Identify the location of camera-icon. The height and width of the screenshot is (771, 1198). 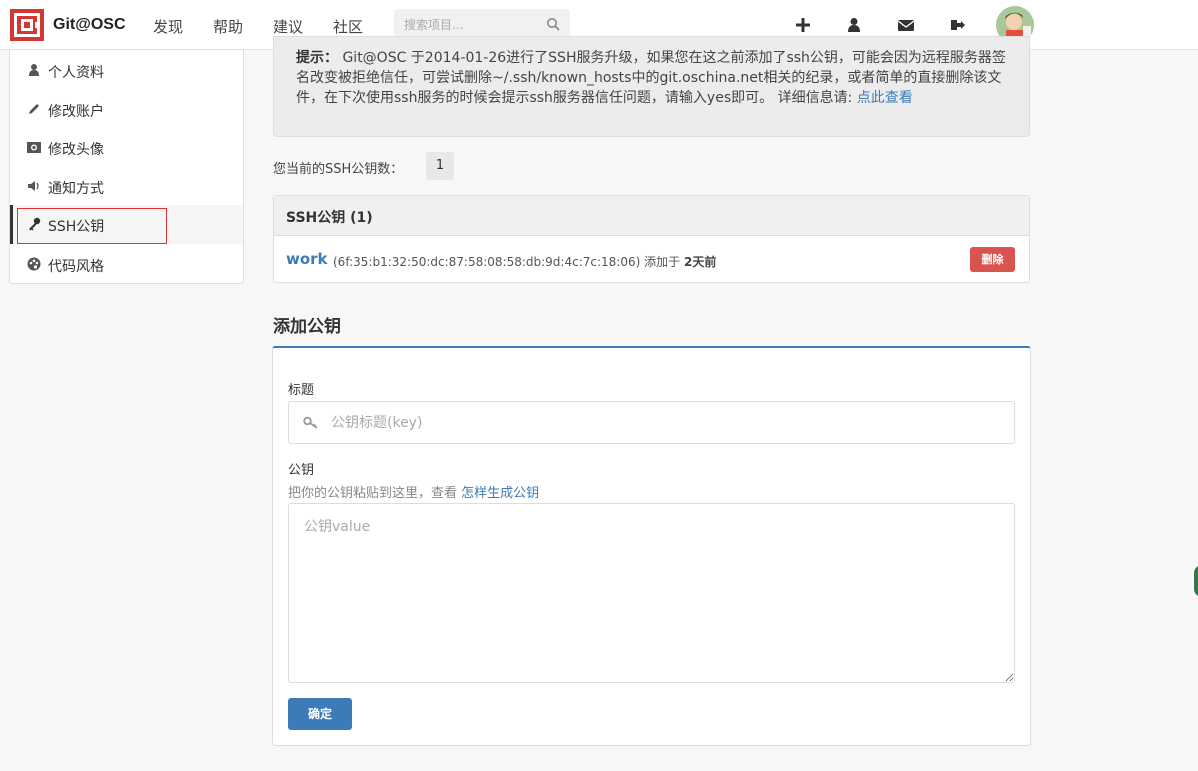
(34, 147).